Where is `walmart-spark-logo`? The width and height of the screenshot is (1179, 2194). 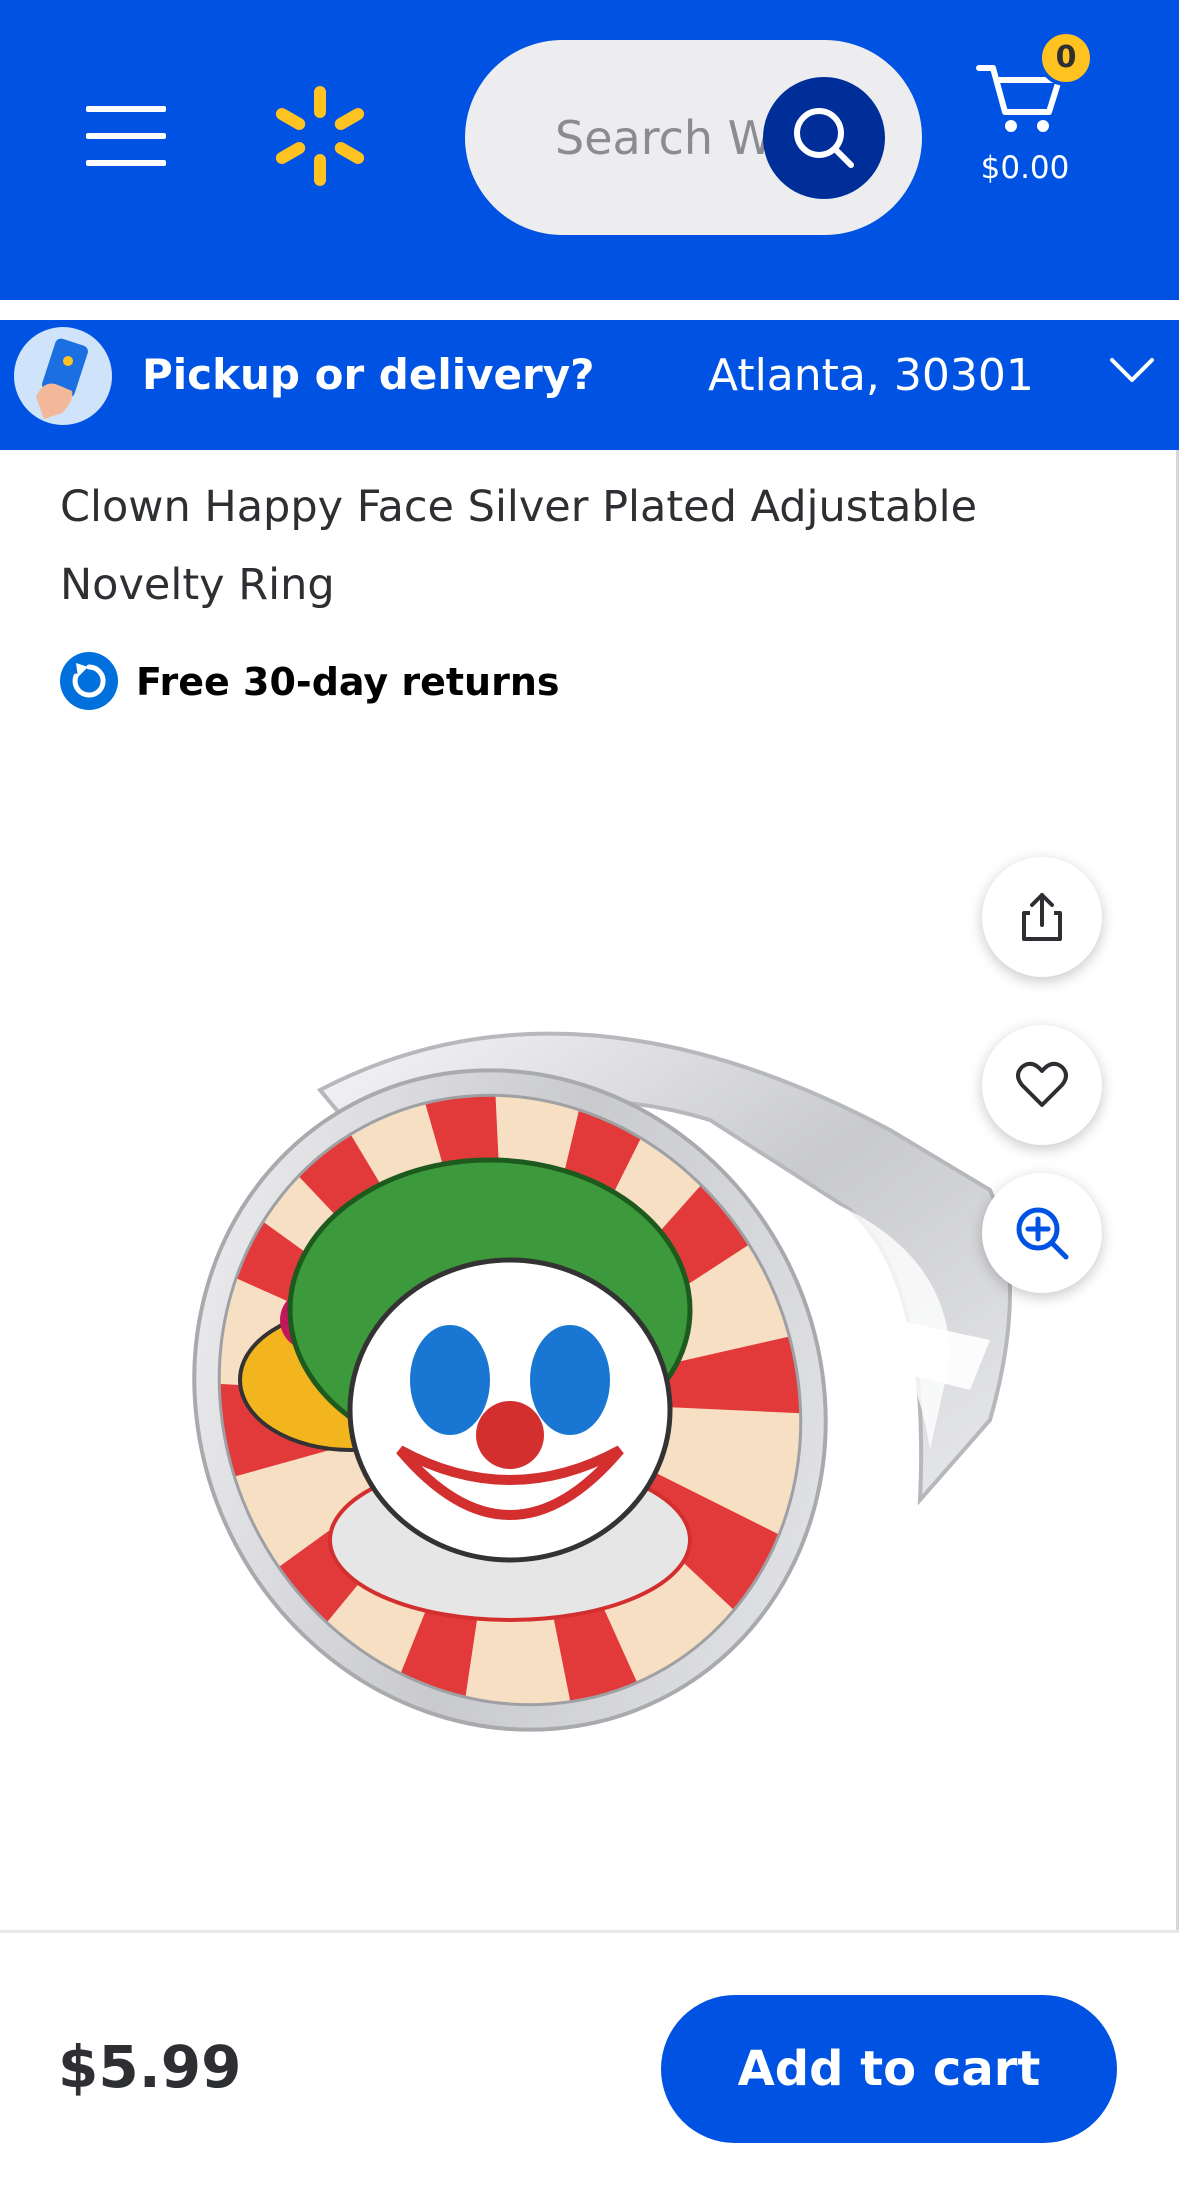 walmart-spark-logo is located at coordinates (320, 136).